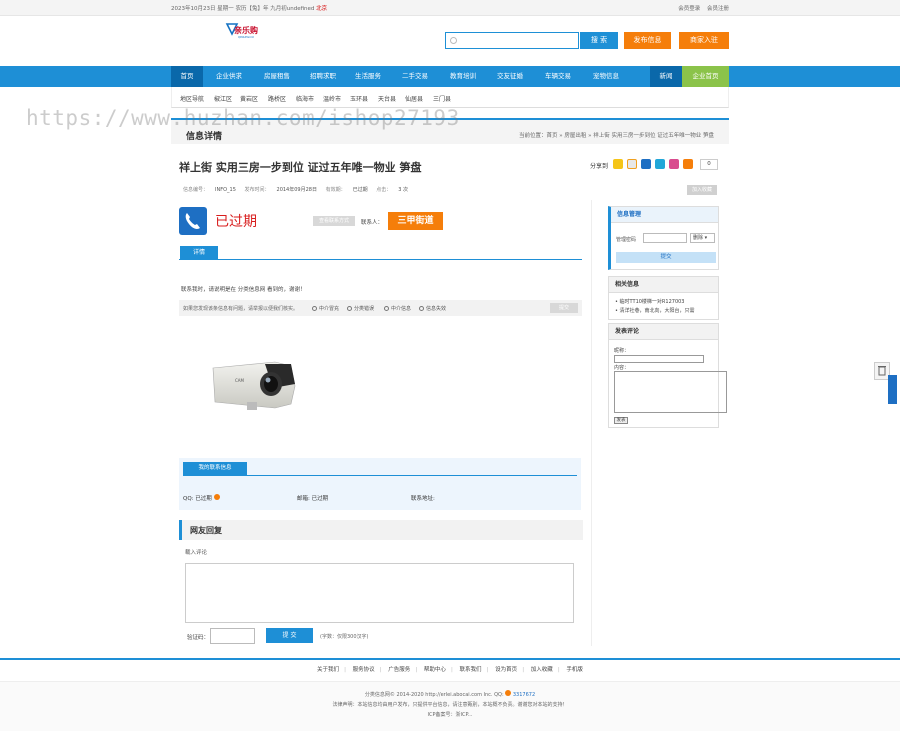 This screenshot has width=900, height=731. Describe the element at coordinates (277, 76) in the screenshot. I see `nav-item-housing: 房屋租售` at that location.